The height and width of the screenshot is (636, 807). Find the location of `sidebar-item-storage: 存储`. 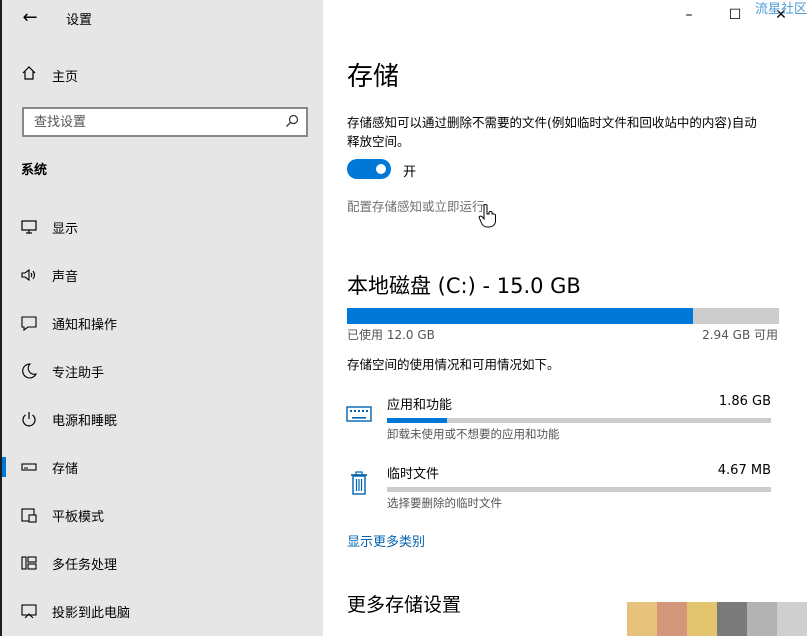

sidebar-item-storage: 存储 is located at coordinates (162, 467).